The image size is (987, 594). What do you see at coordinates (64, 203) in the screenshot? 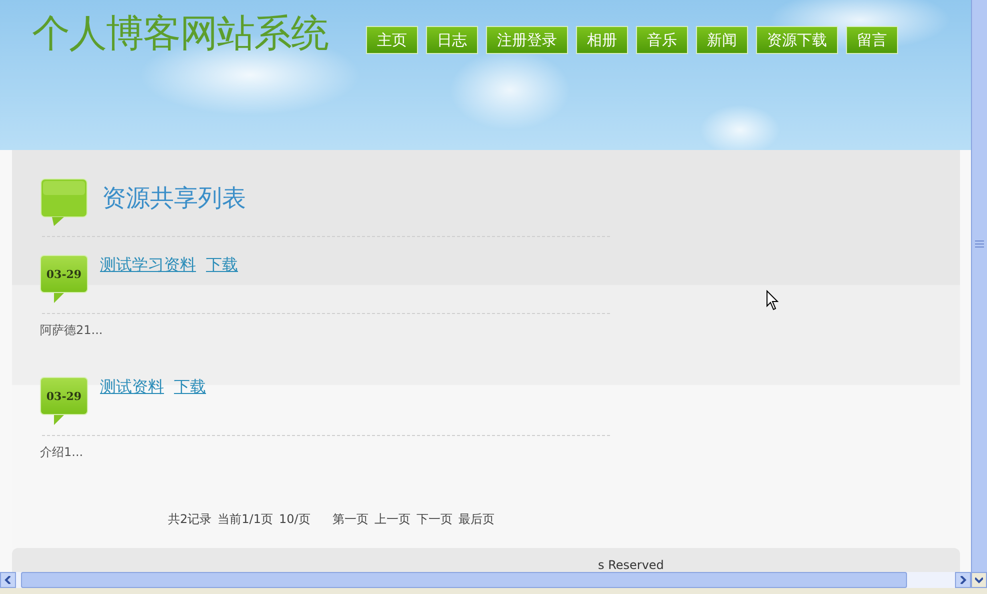
I see `speech-bubble-icon` at bounding box center [64, 203].